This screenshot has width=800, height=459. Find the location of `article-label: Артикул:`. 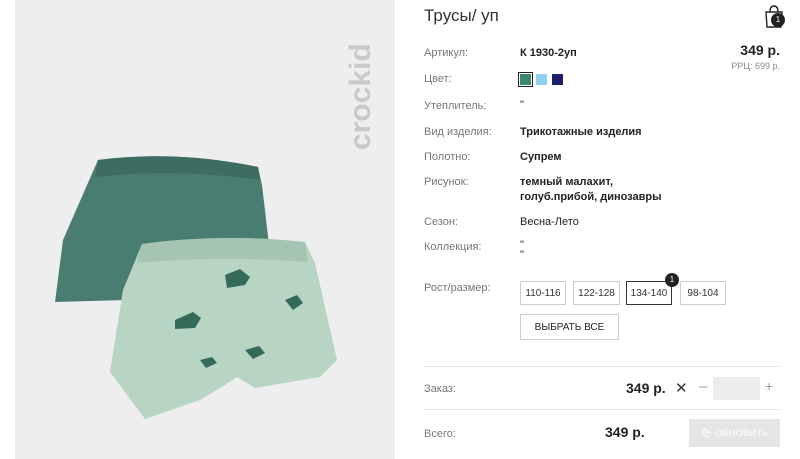

article-label: Артикул: is located at coordinates (446, 53).